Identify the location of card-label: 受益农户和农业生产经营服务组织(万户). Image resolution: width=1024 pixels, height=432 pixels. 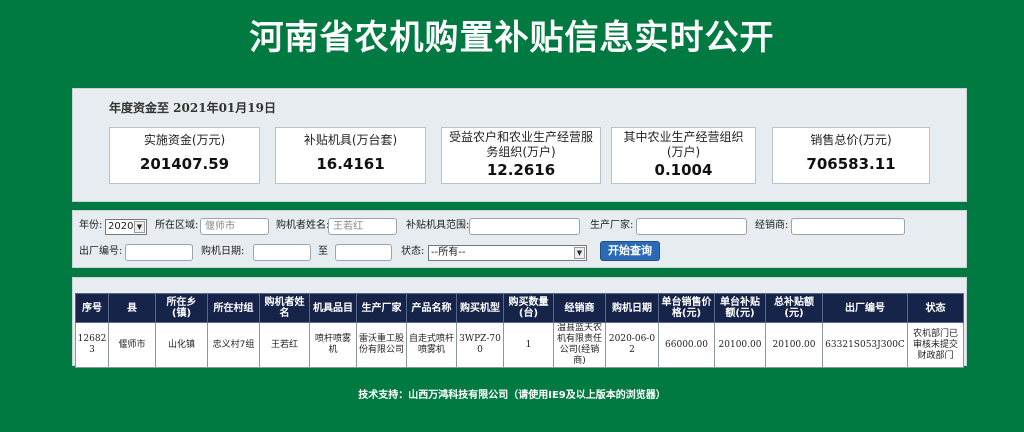
(520, 144).